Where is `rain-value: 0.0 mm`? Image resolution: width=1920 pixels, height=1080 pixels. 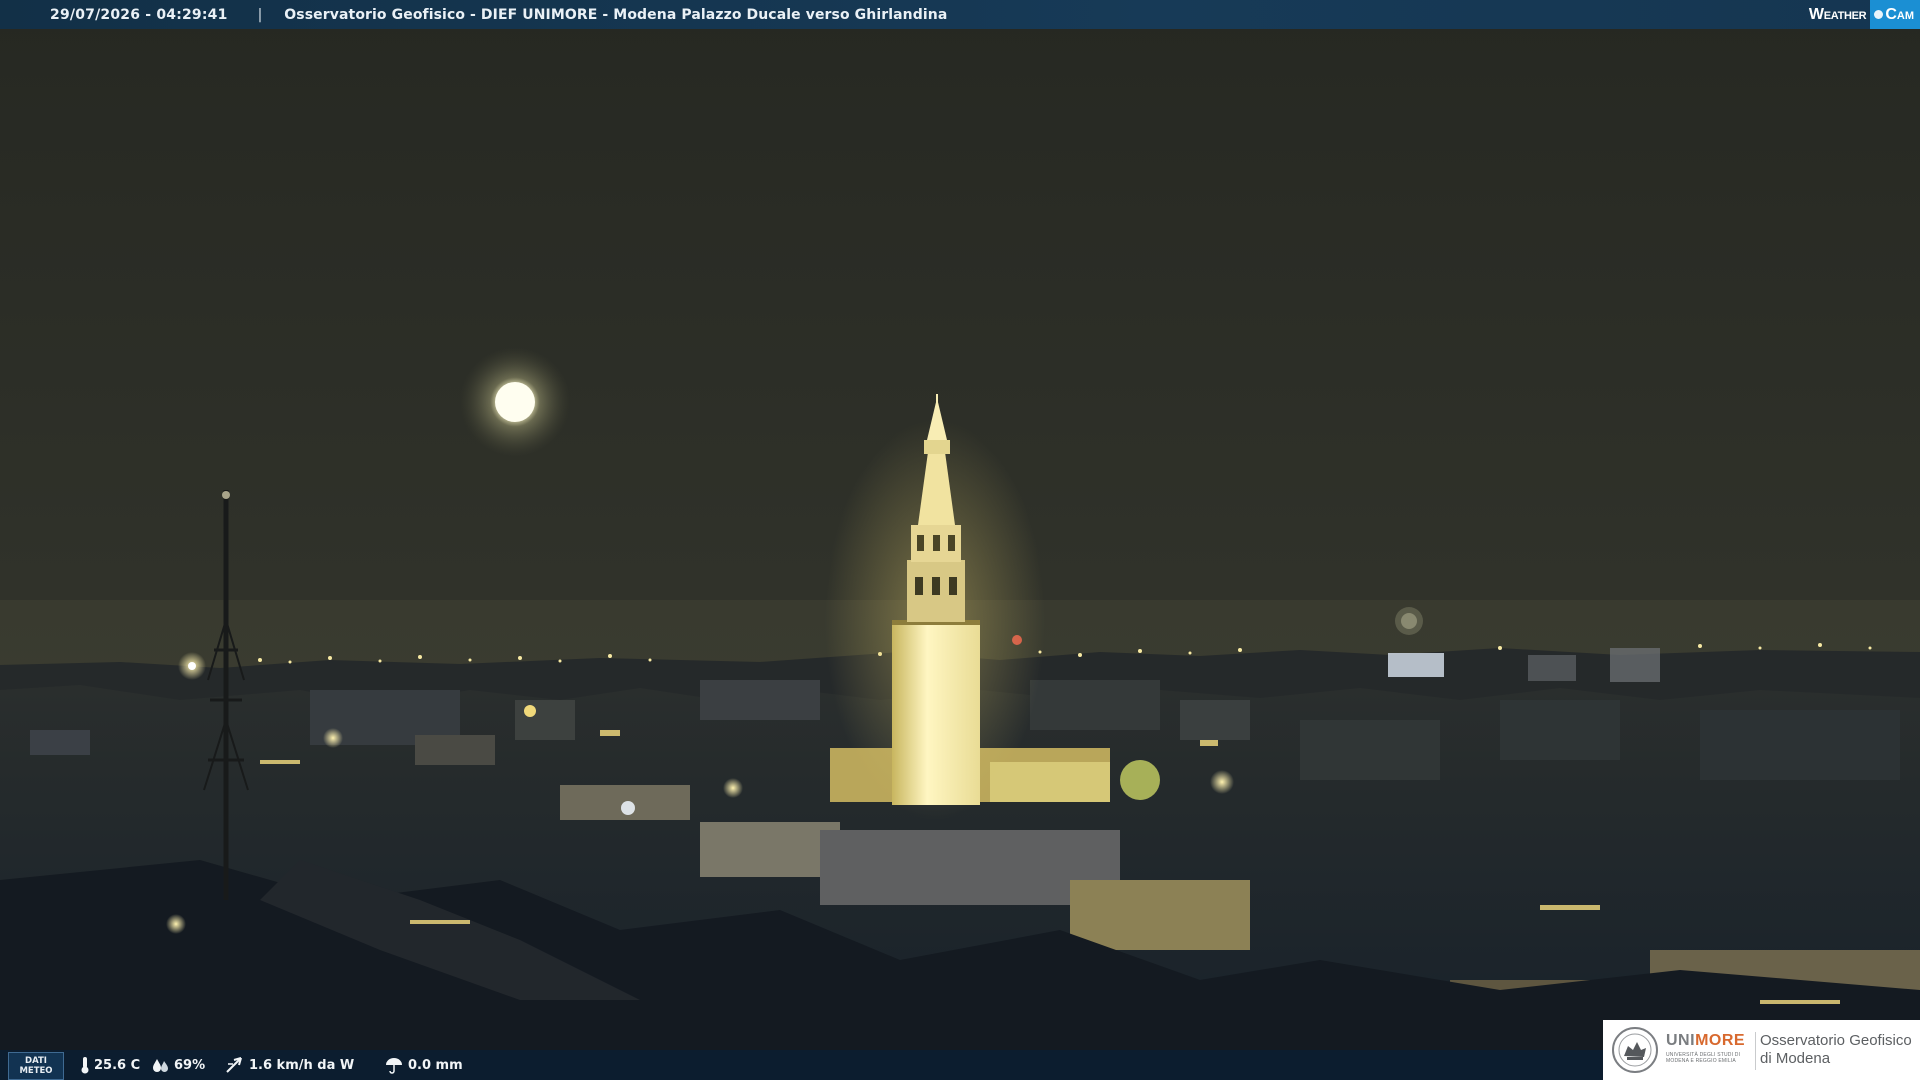 rain-value: 0.0 mm is located at coordinates (435, 1065).